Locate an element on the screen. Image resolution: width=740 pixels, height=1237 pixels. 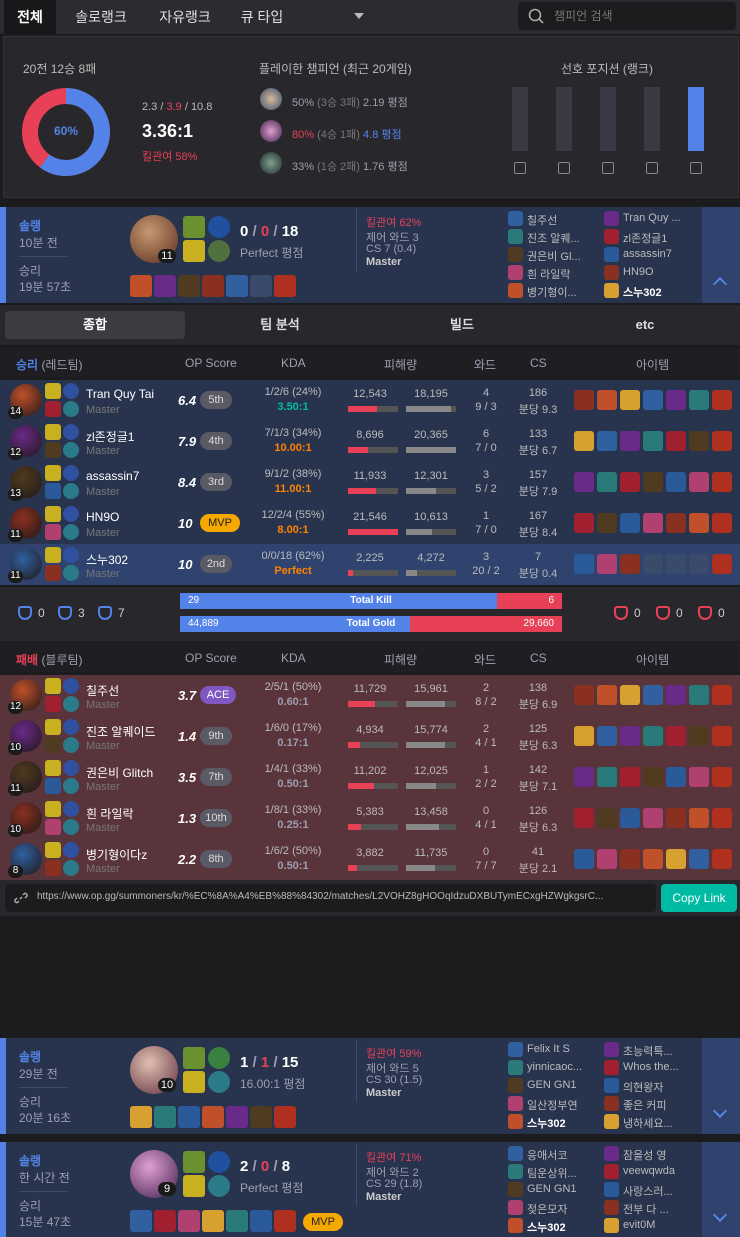
summoner-name: 흰 라일락 is located at coordinates (110, 813).